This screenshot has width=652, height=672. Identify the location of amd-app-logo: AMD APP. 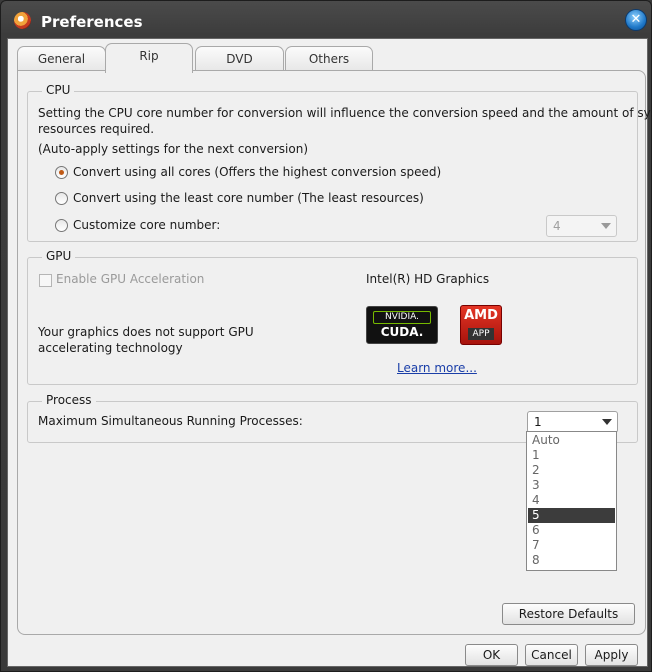
(481, 325).